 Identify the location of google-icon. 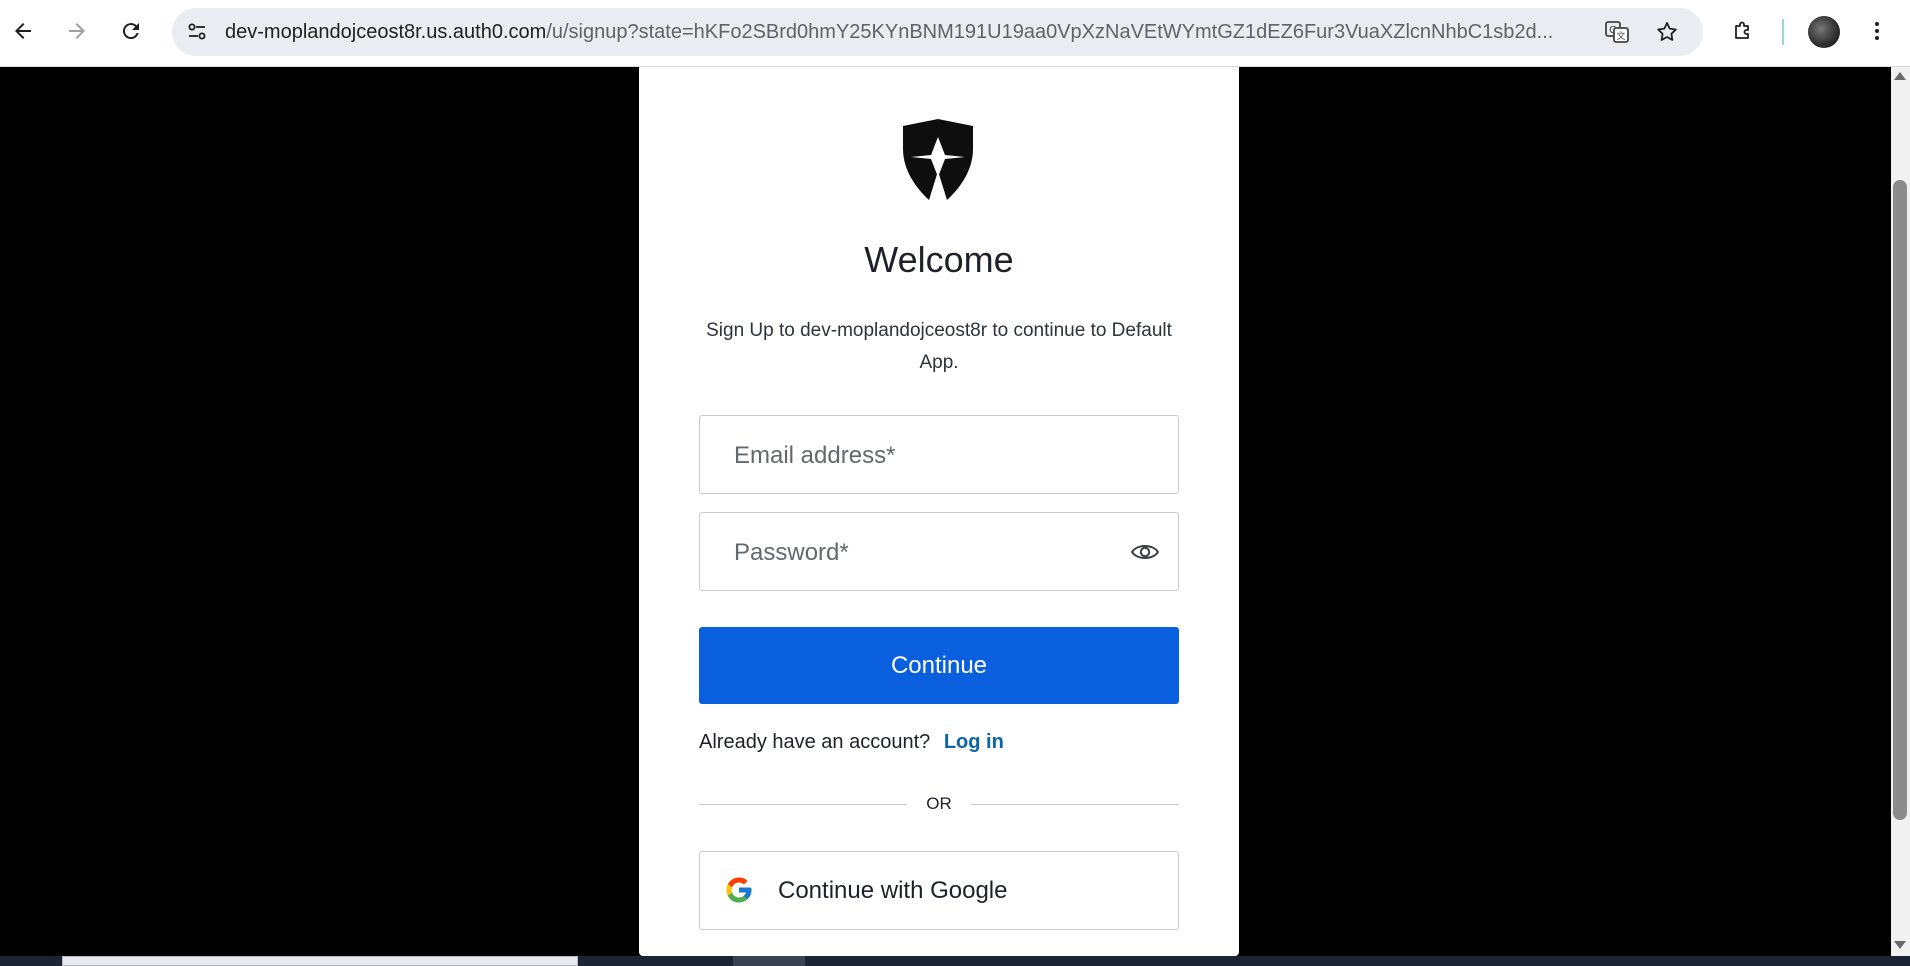
(739, 890).